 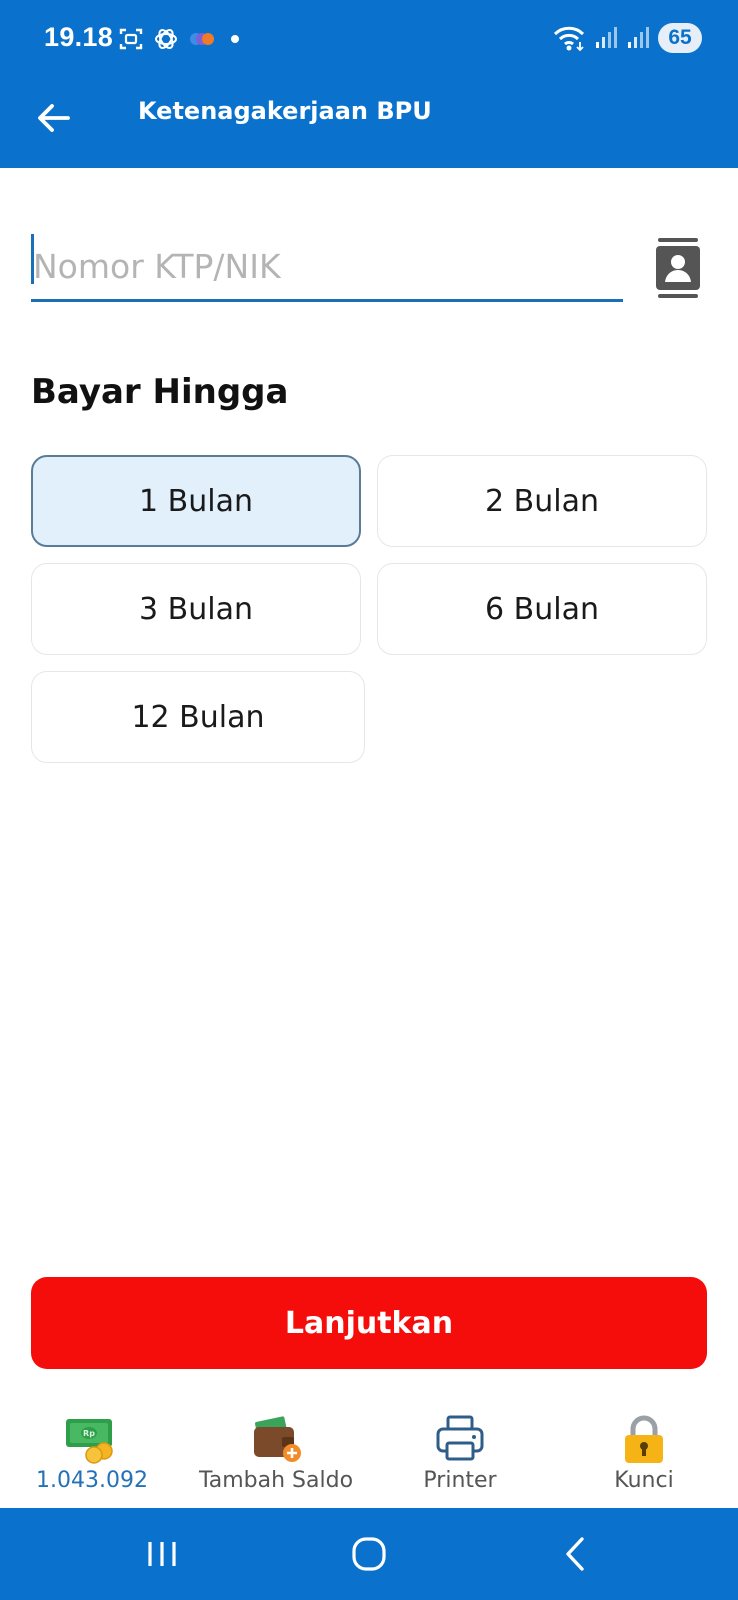 I want to click on system-navigation-bar, so click(x=369, y=1554).